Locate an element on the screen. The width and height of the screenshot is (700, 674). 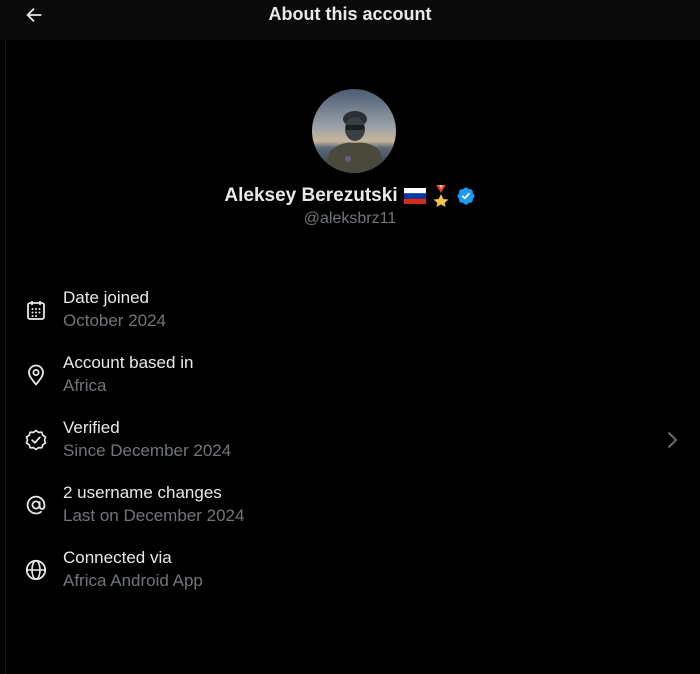
top-bar: About this account is located at coordinates (350, 20).